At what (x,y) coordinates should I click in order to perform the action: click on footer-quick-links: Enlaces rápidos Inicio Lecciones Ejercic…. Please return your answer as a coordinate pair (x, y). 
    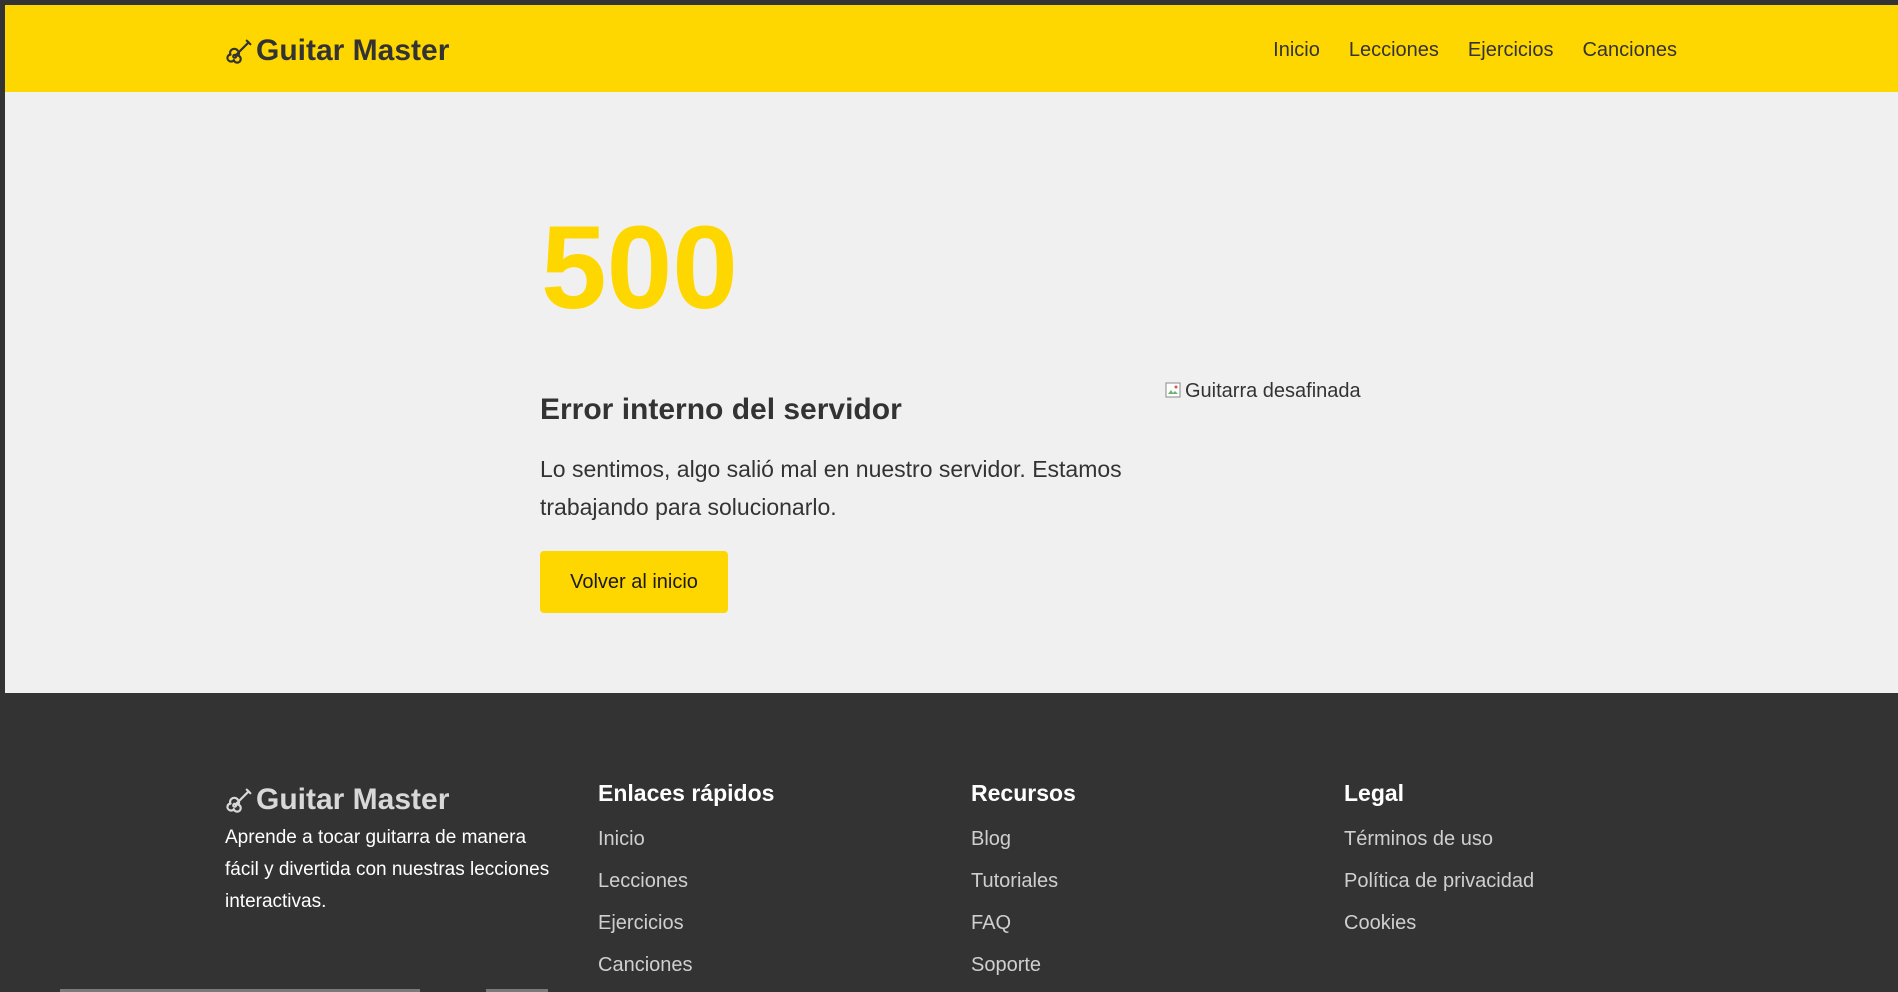
    Looking at the image, I should click on (686, 885).